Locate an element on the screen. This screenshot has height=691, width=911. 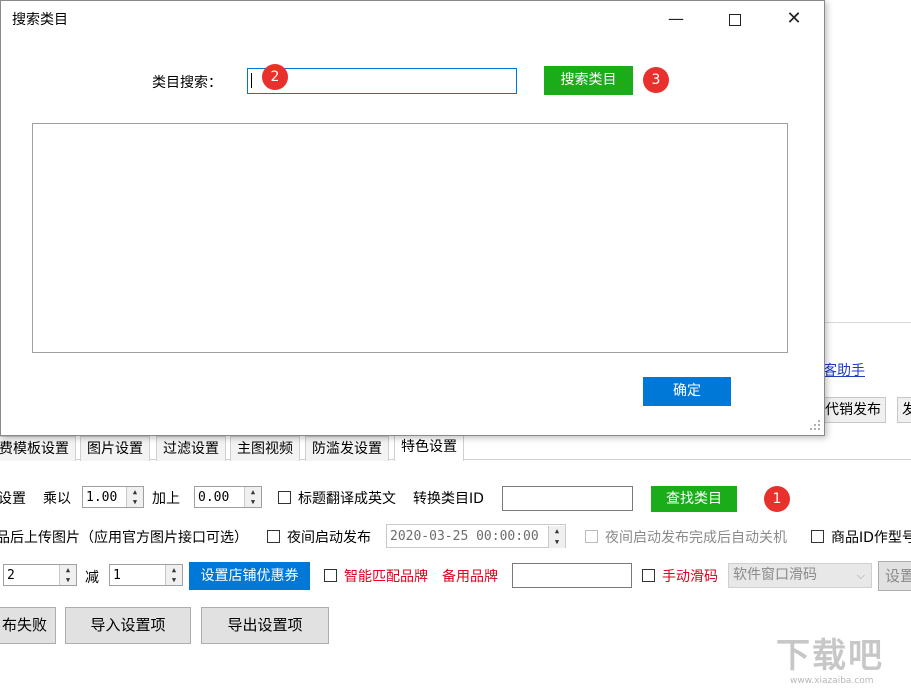
publish-failed-button-partial: 布失败 is located at coordinates (28, 625).